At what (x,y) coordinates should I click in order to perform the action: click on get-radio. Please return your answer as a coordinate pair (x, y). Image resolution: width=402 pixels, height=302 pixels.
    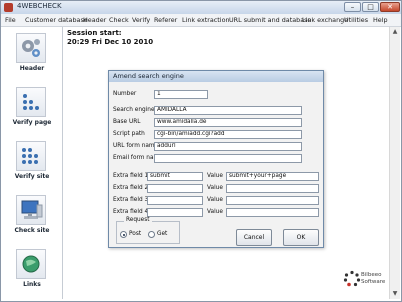
    Looking at the image, I should click on (151, 234).